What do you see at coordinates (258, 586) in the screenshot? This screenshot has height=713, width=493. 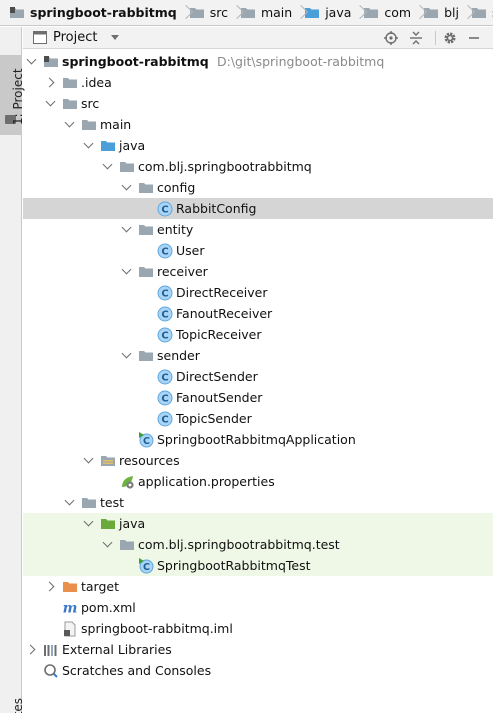 I see `tree-node: target` at bounding box center [258, 586].